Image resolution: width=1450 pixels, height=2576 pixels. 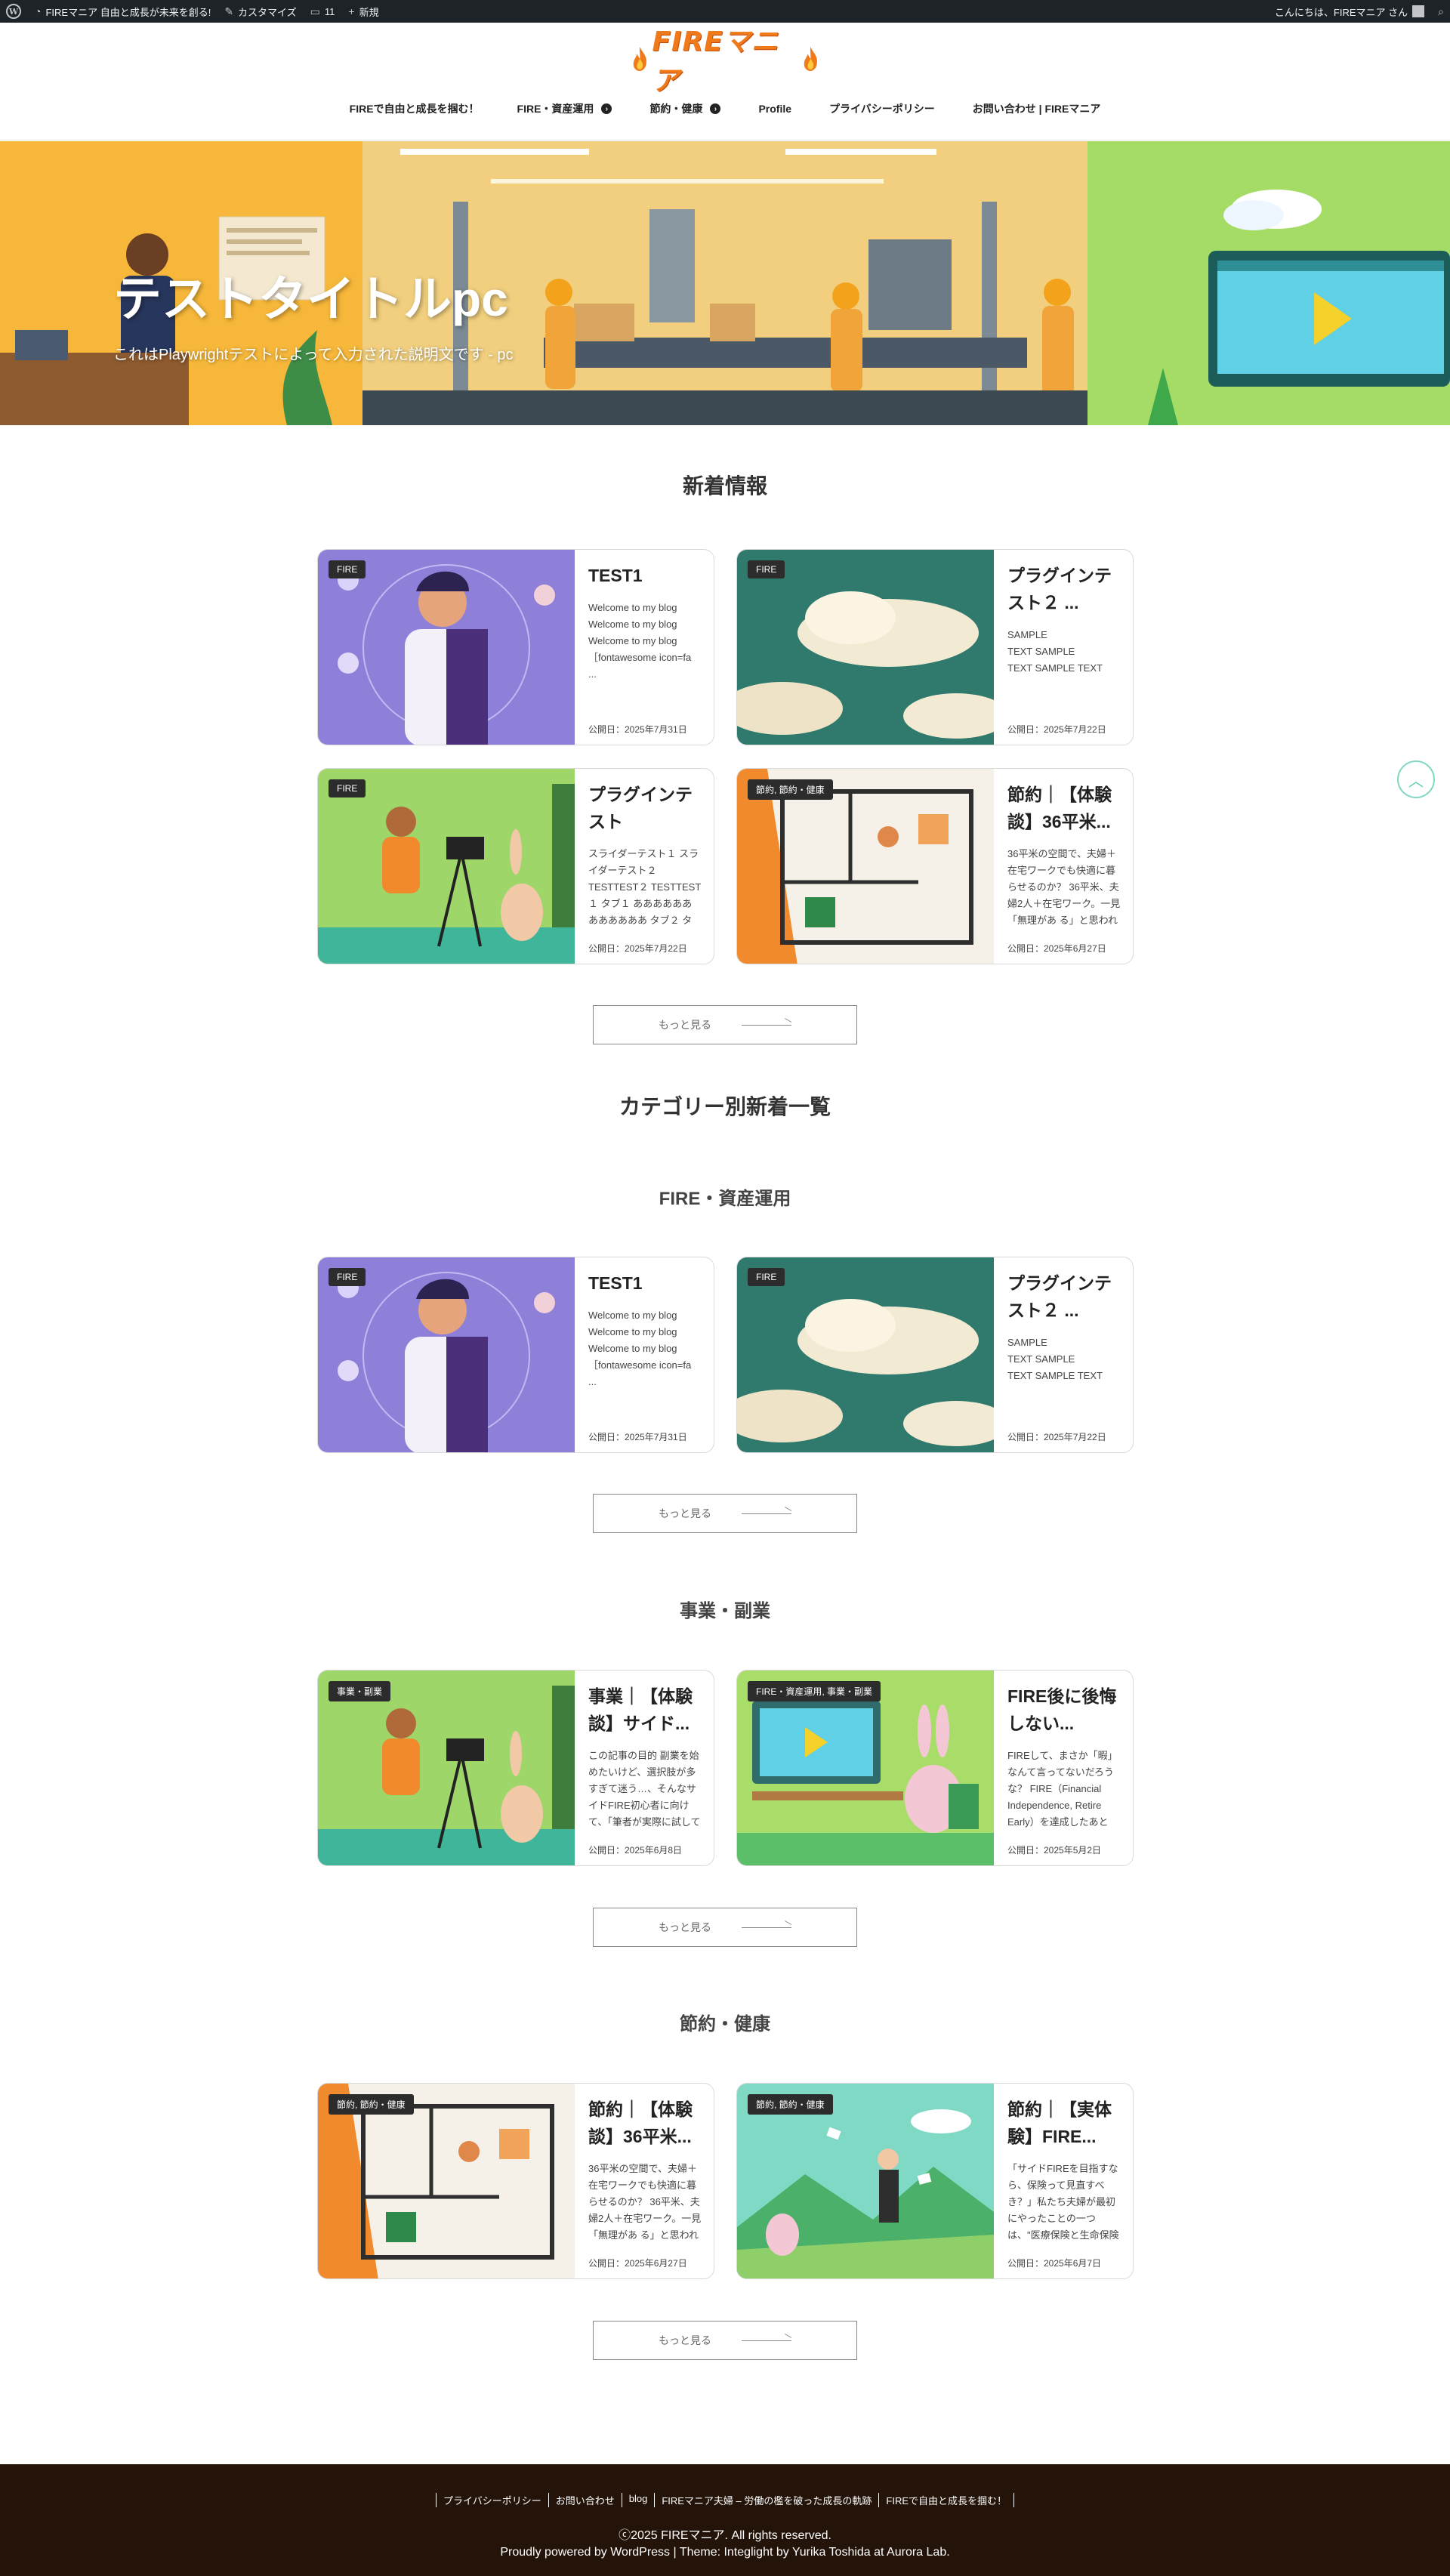 I want to click on admin-comments-count: 11, so click(x=330, y=11).